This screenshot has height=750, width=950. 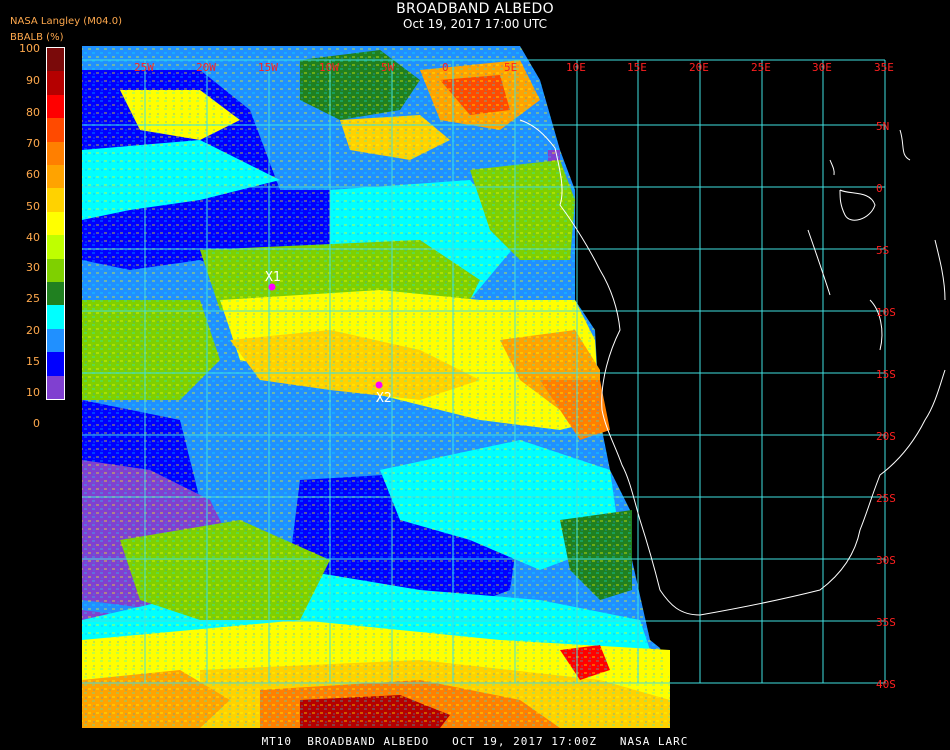 What do you see at coordinates (33, 80) in the screenshot?
I see `colorbar-tick-label: 90` at bounding box center [33, 80].